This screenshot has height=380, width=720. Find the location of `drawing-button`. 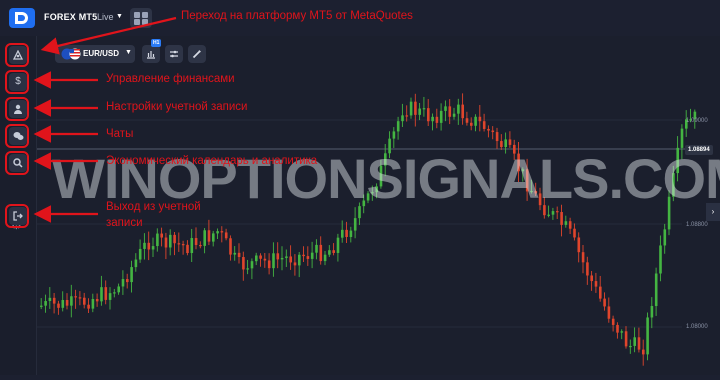

drawing-button is located at coordinates (197, 54).